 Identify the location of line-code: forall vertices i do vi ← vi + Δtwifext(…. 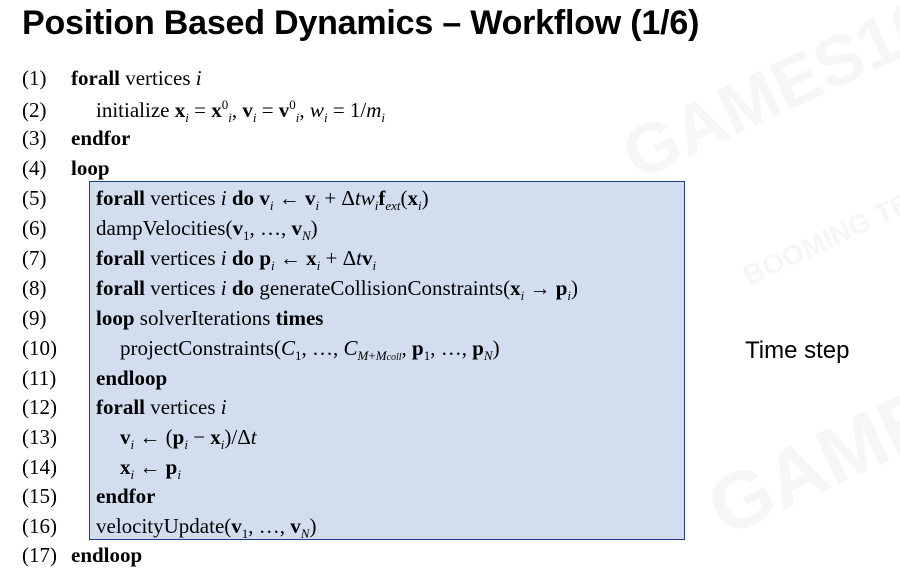
(262, 200).